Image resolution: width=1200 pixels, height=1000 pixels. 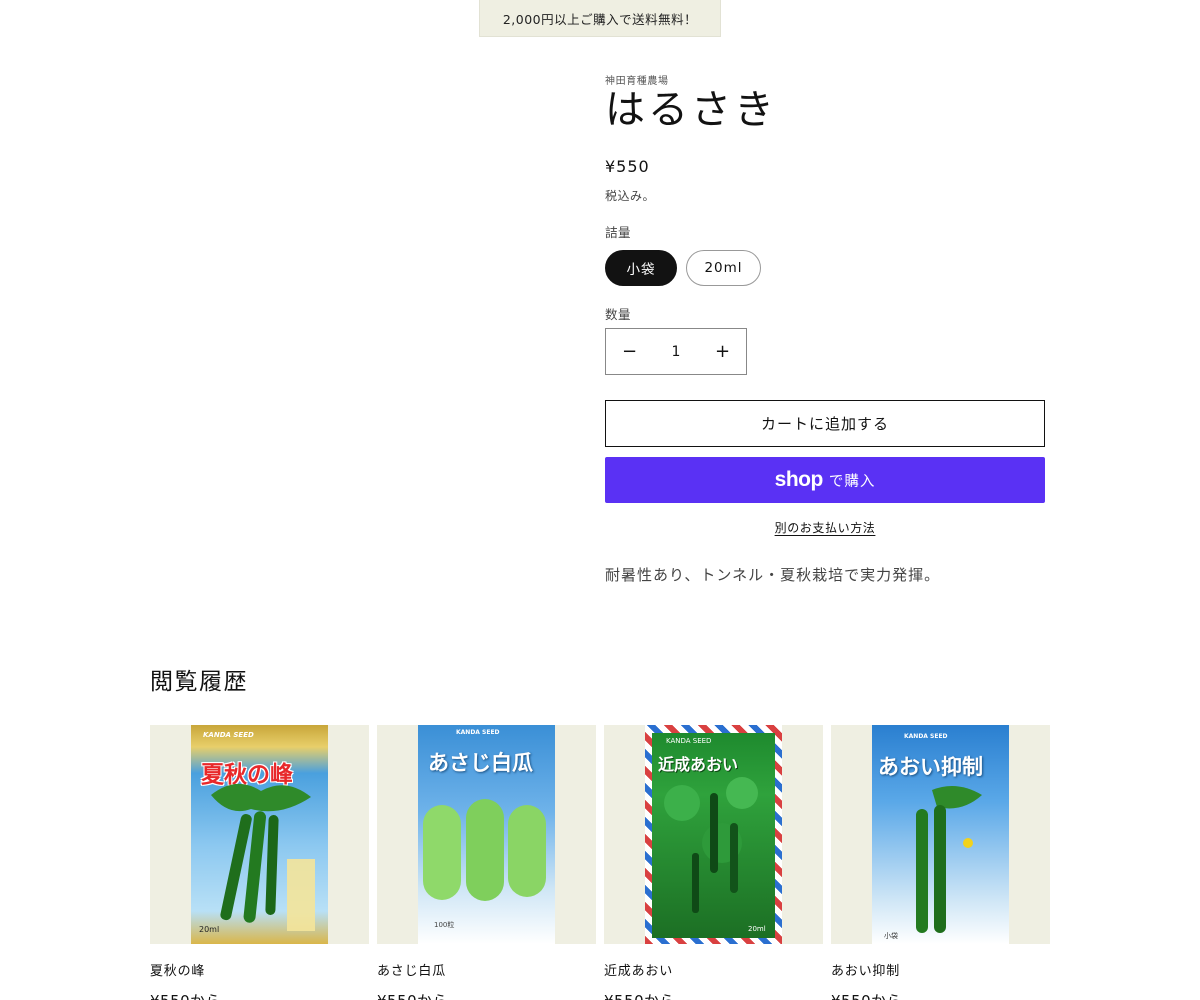 I want to click on product-card-name: 近成あおい, so click(x=713, y=969).